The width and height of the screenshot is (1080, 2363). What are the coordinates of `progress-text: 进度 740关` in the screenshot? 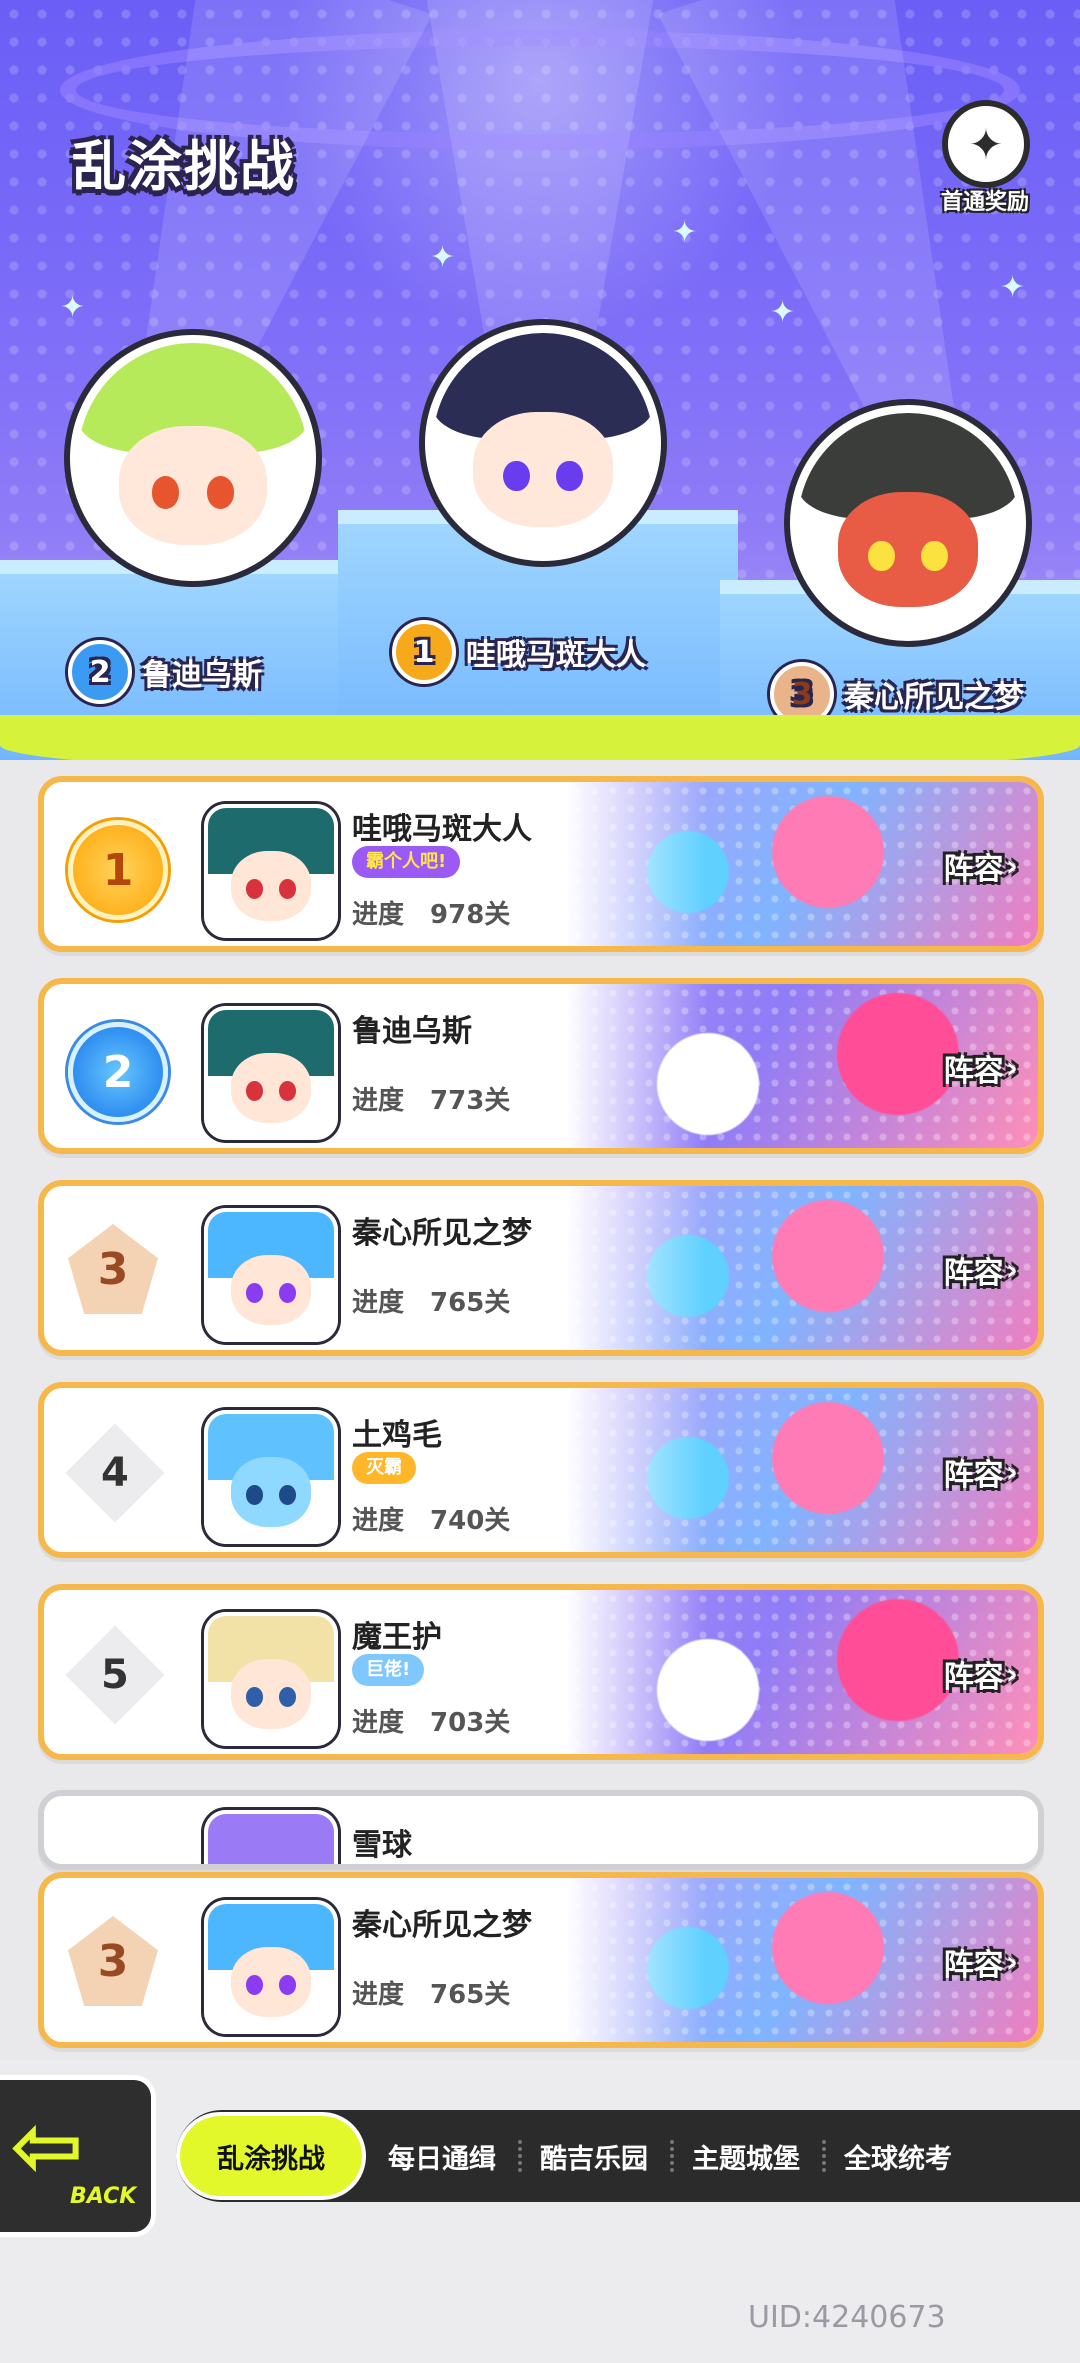 It's located at (431, 1521).